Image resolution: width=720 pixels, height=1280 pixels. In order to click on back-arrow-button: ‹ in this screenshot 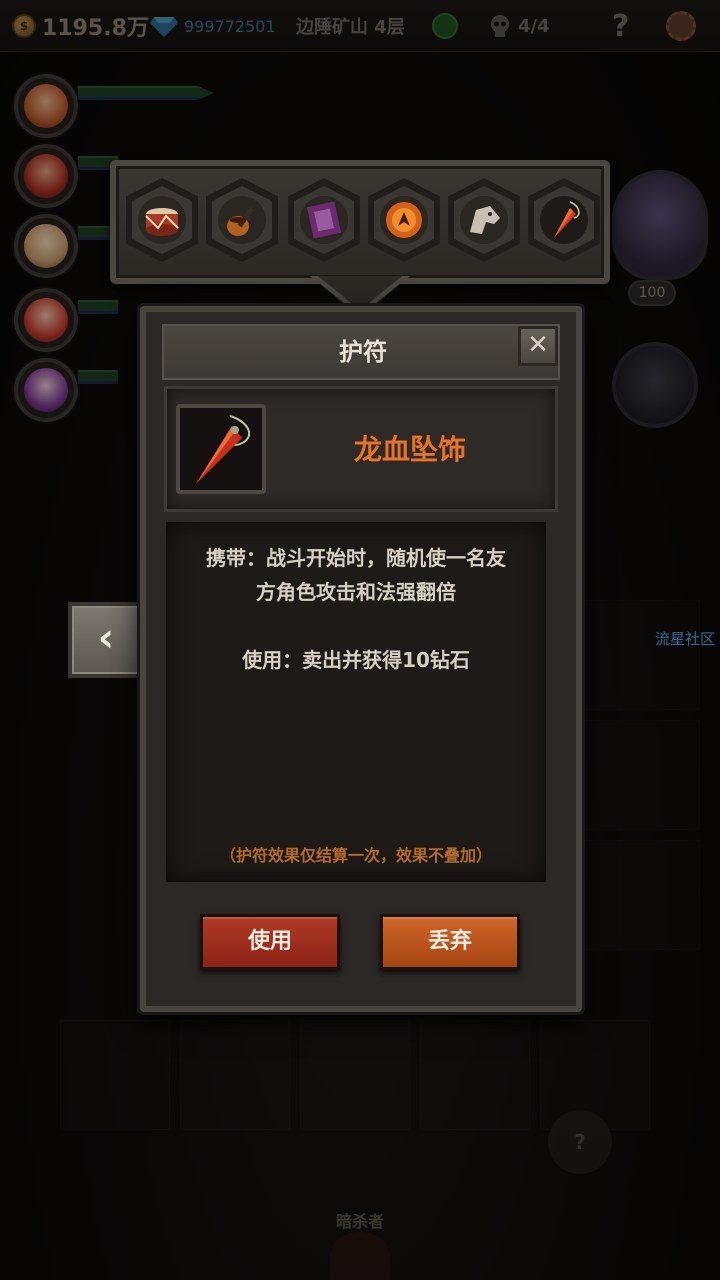, I will do `click(106, 640)`.